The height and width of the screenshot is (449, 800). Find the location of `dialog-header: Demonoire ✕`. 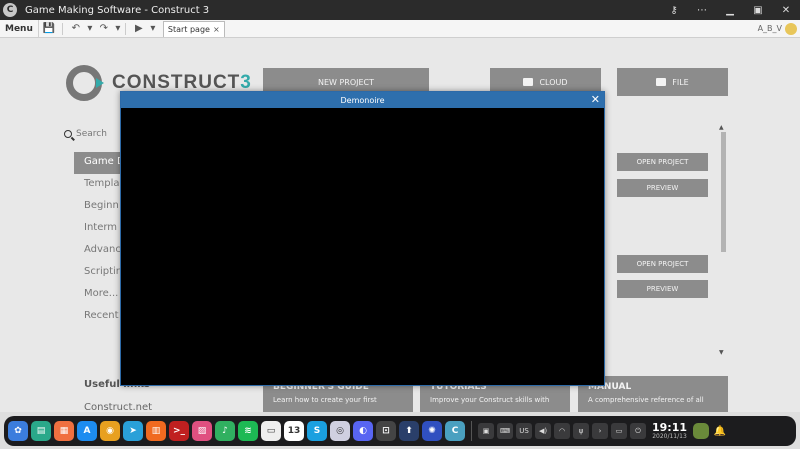

dialog-header: Demonoire ✕ is located at coordinates (362, 100).